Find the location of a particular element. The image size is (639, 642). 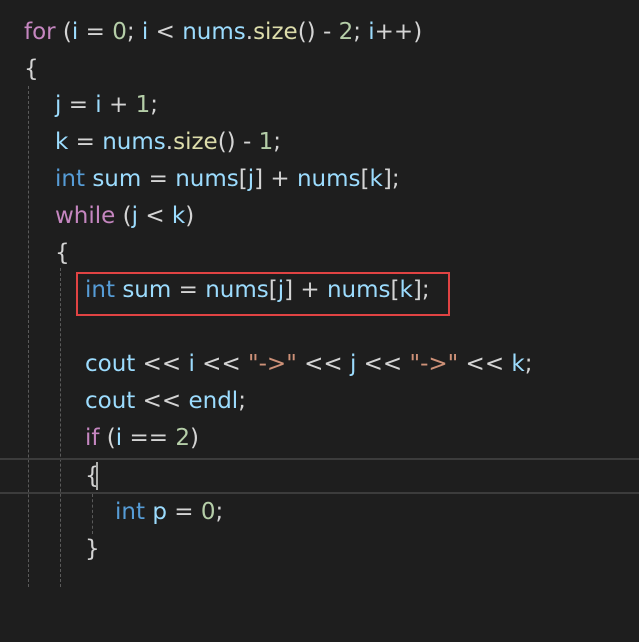

token: } is located at coordinates (92, 549).